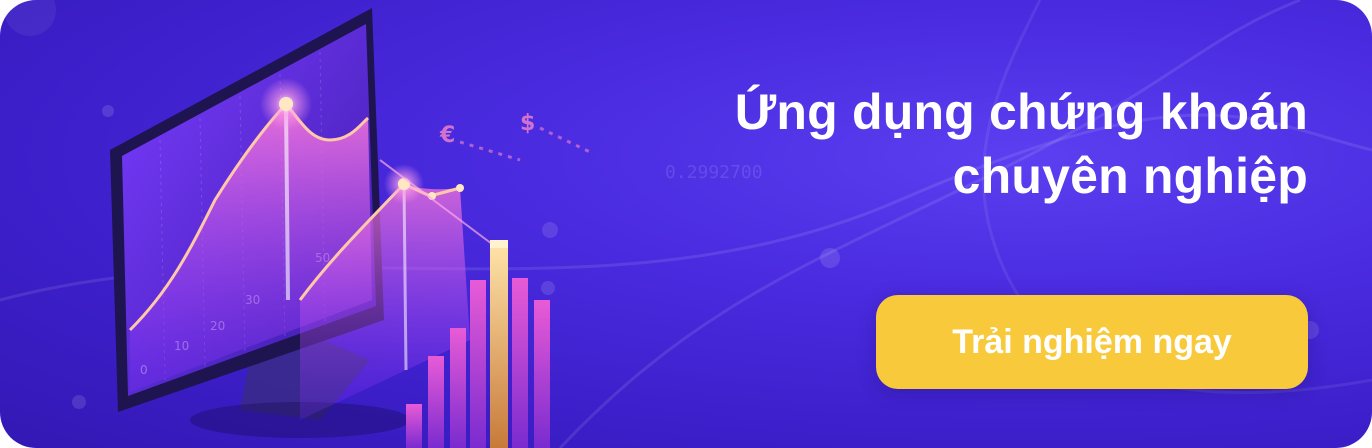 This screenshot has width=1372, height=448. What do you see at coordinates (1092, 342) in the screenshot?
I see `try-now-button: Trải nghiệm ngay` at bounding box center [1092, 342].